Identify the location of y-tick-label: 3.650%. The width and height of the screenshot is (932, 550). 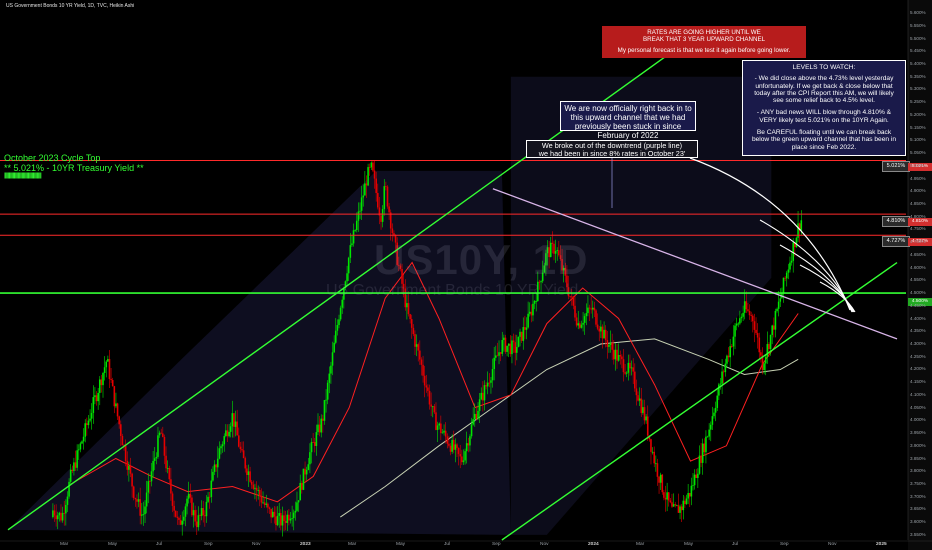
(918, 509).